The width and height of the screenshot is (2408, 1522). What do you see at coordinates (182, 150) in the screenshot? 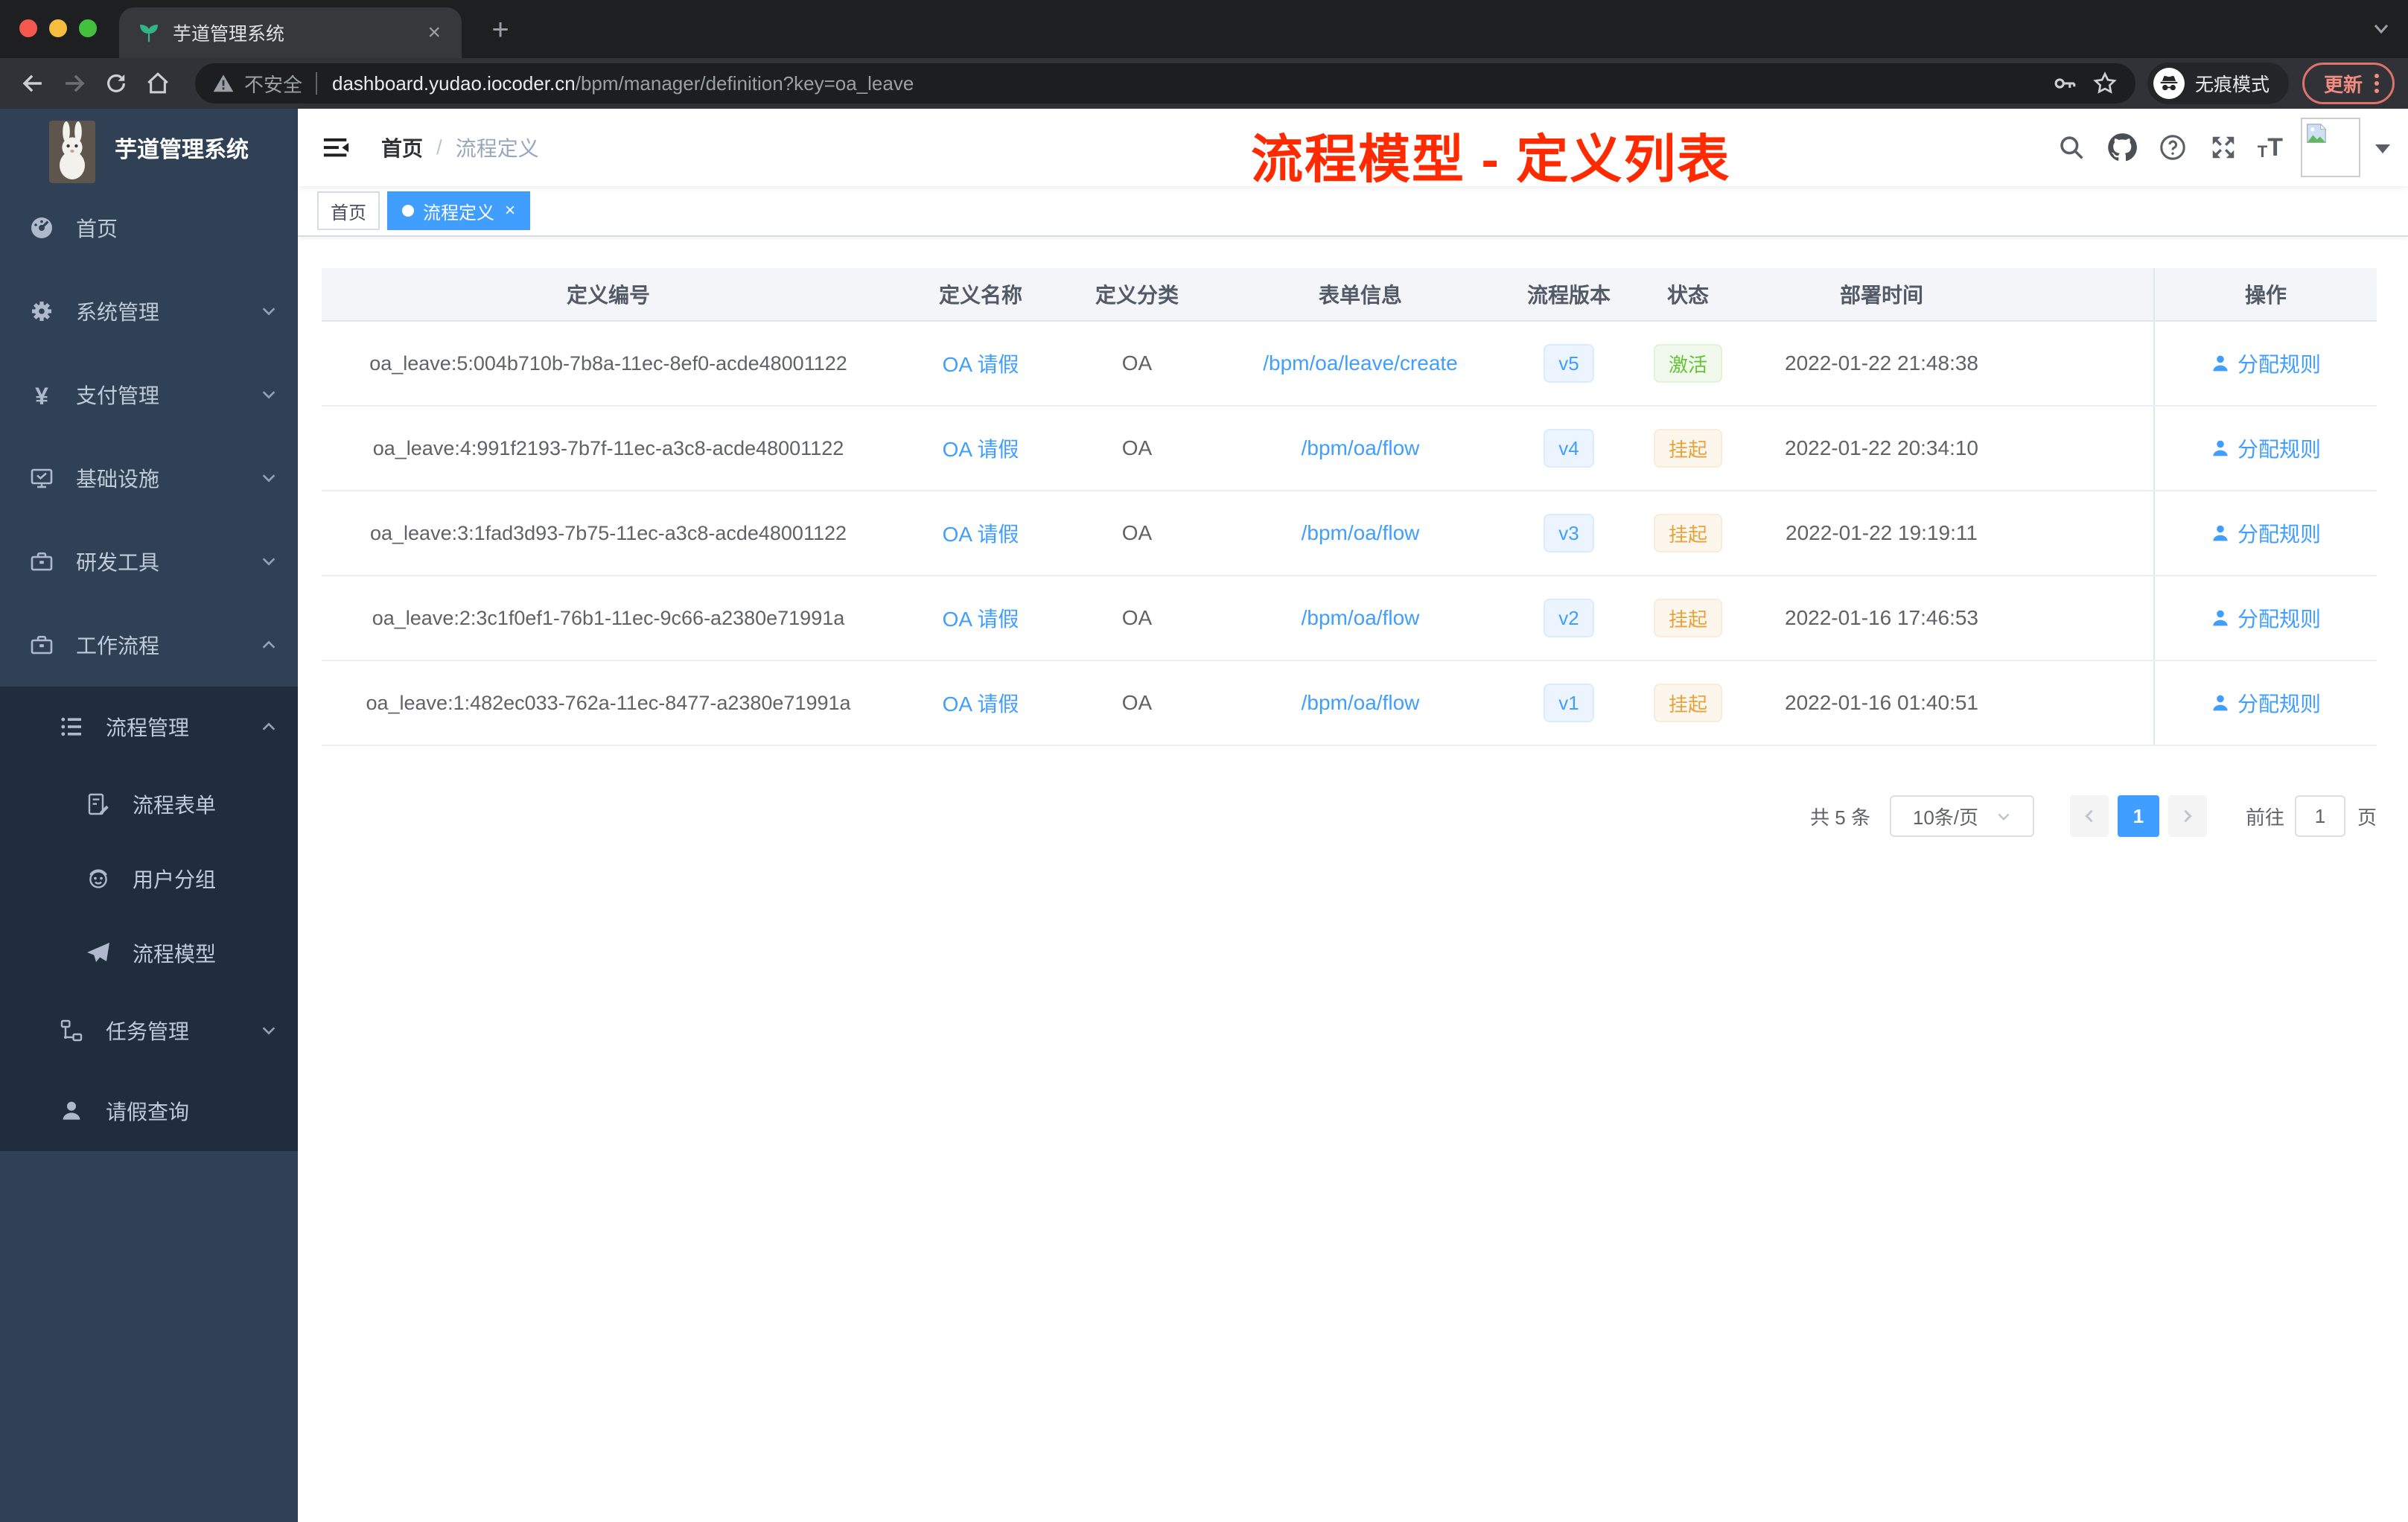
I see `app-title: 芋道管理系统` at bounding box center [182, 150].